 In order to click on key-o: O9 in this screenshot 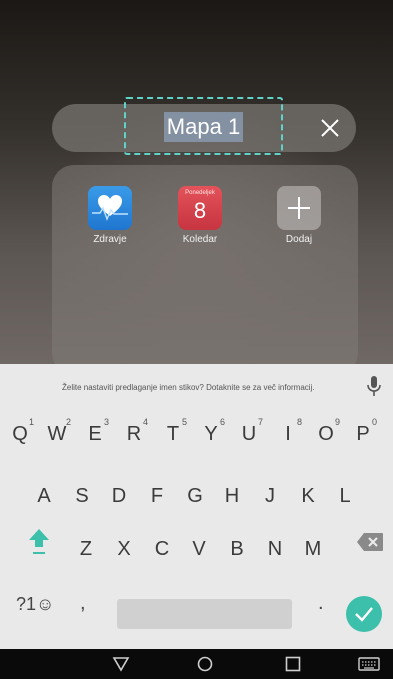, I will do `click(326, 434)`.